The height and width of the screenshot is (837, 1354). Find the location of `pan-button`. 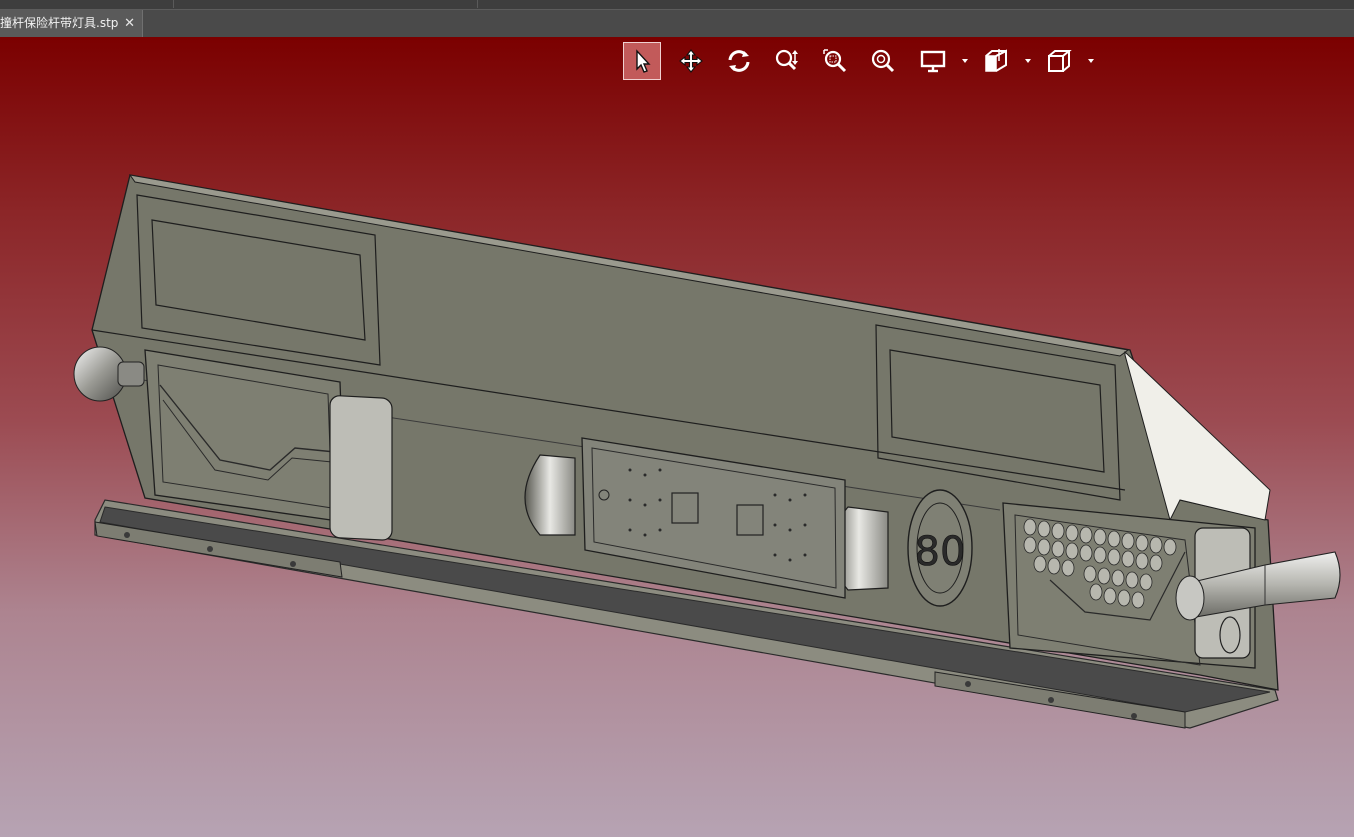

pan-button is located at coordinates (691, 61).